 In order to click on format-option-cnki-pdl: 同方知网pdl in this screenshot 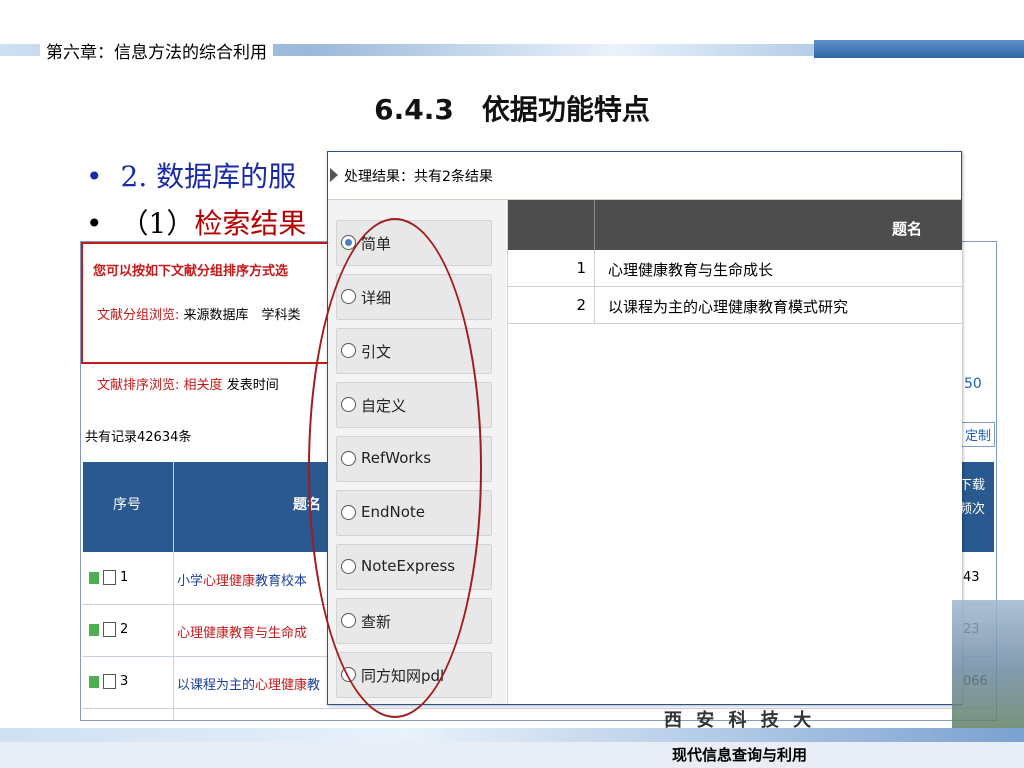, I will do `click(414, 675)`.